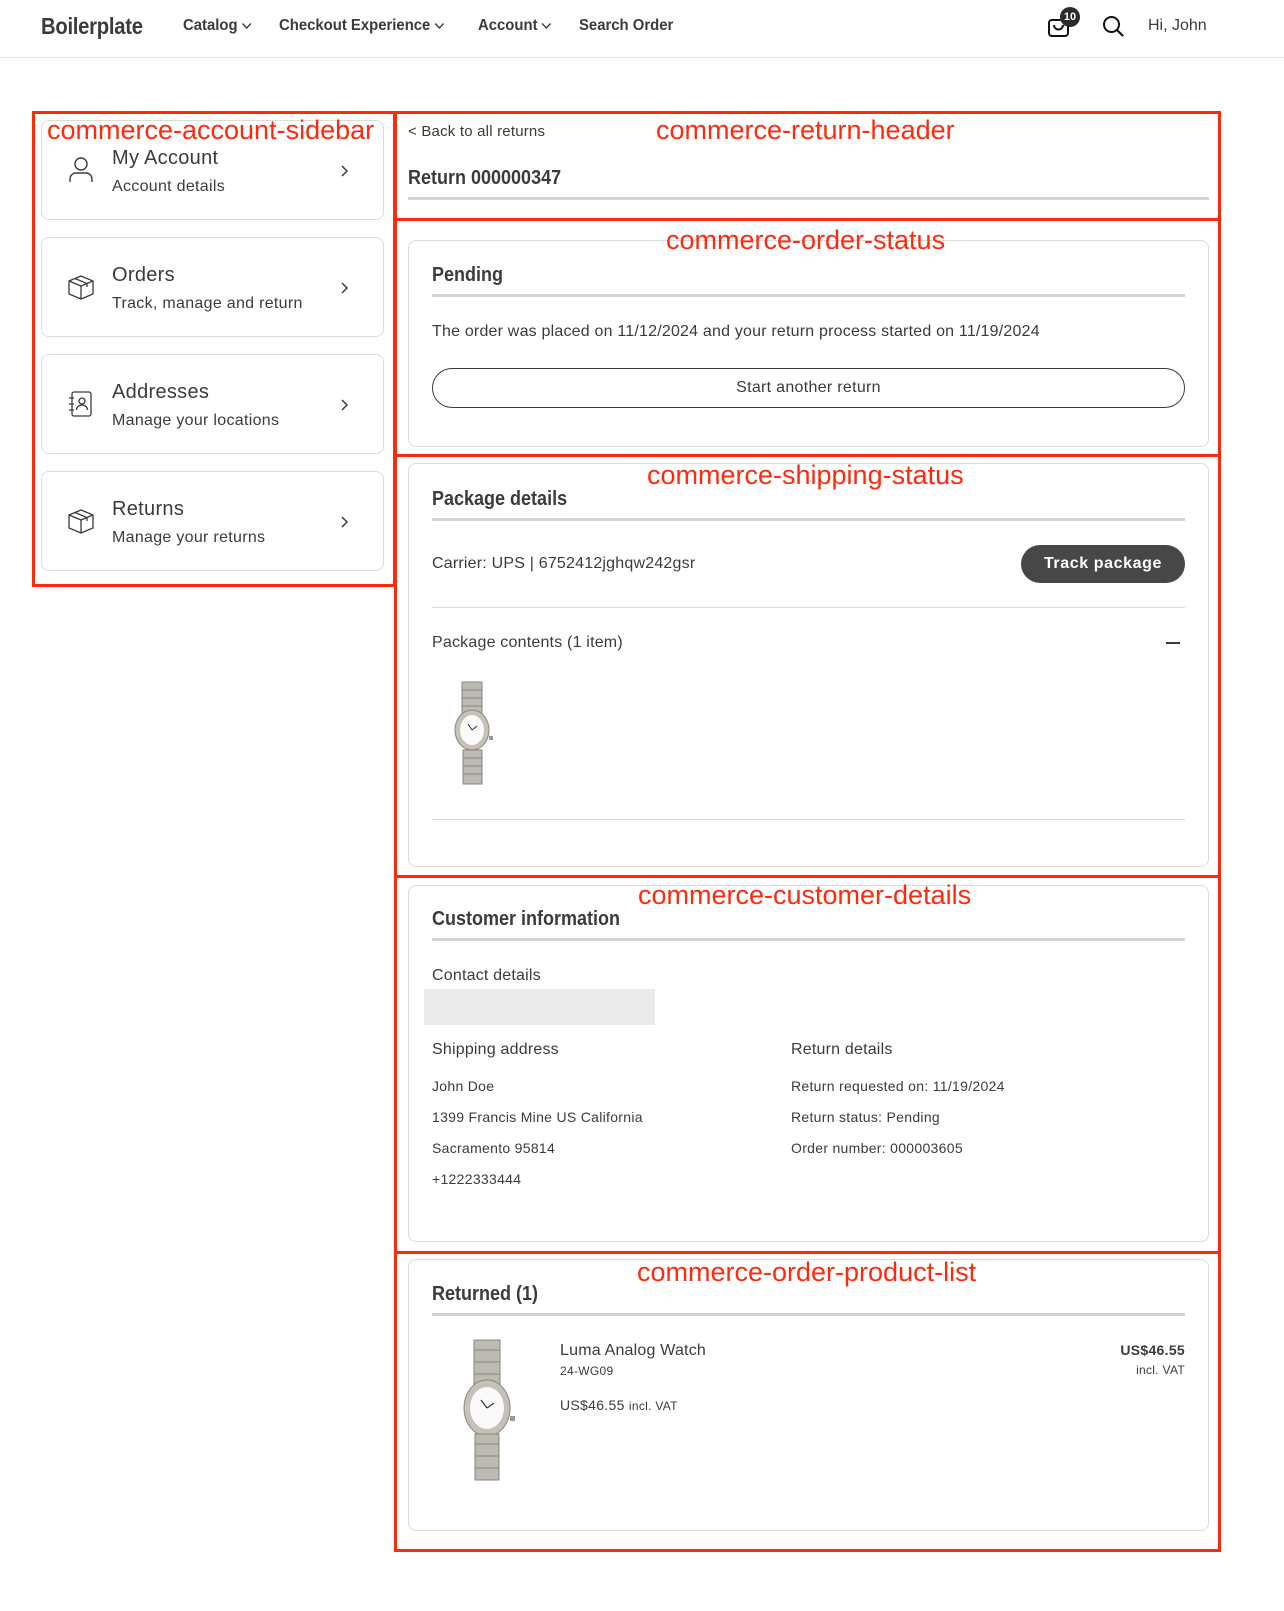 Image resolution: width=1284 pixels, height=1611 pixels. Describe the element at coordinates (808, 198) in the screenshot. I see `header-divider` at that location.